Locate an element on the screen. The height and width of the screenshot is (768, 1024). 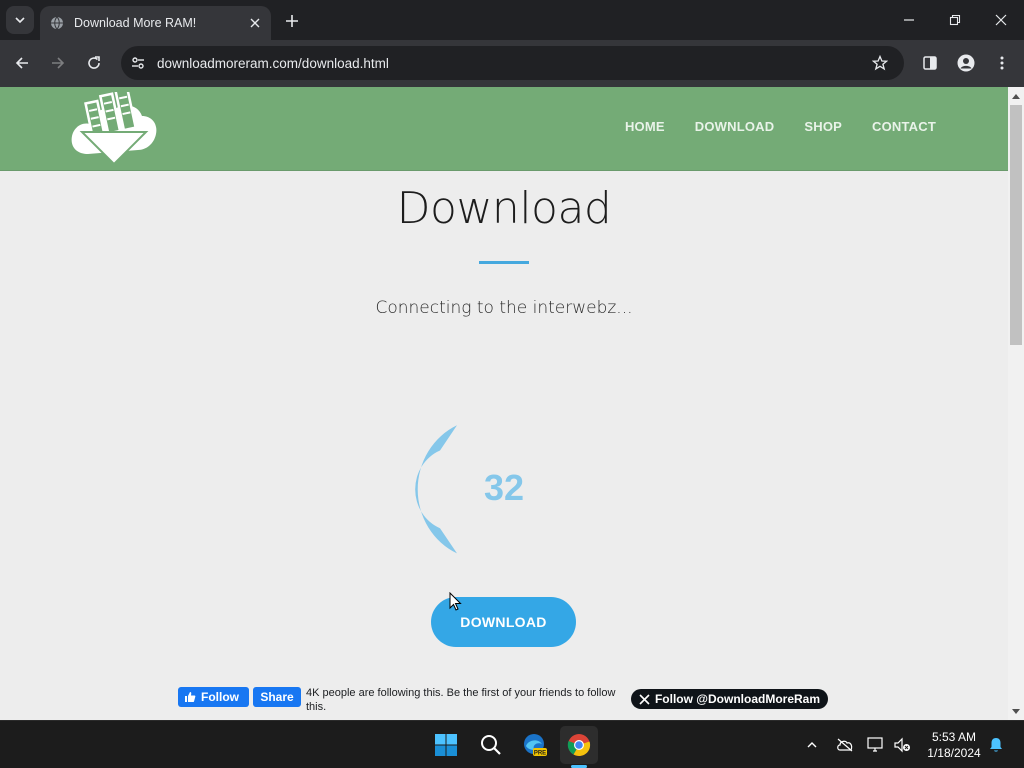
triangle-down-icon is located at coordinates (1016, 711).